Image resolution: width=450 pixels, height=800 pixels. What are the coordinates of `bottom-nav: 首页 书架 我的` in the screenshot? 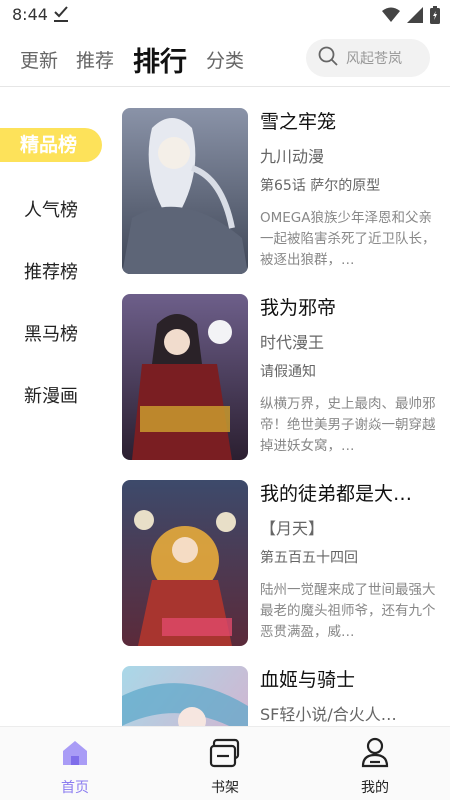 It's located at (225, 763).